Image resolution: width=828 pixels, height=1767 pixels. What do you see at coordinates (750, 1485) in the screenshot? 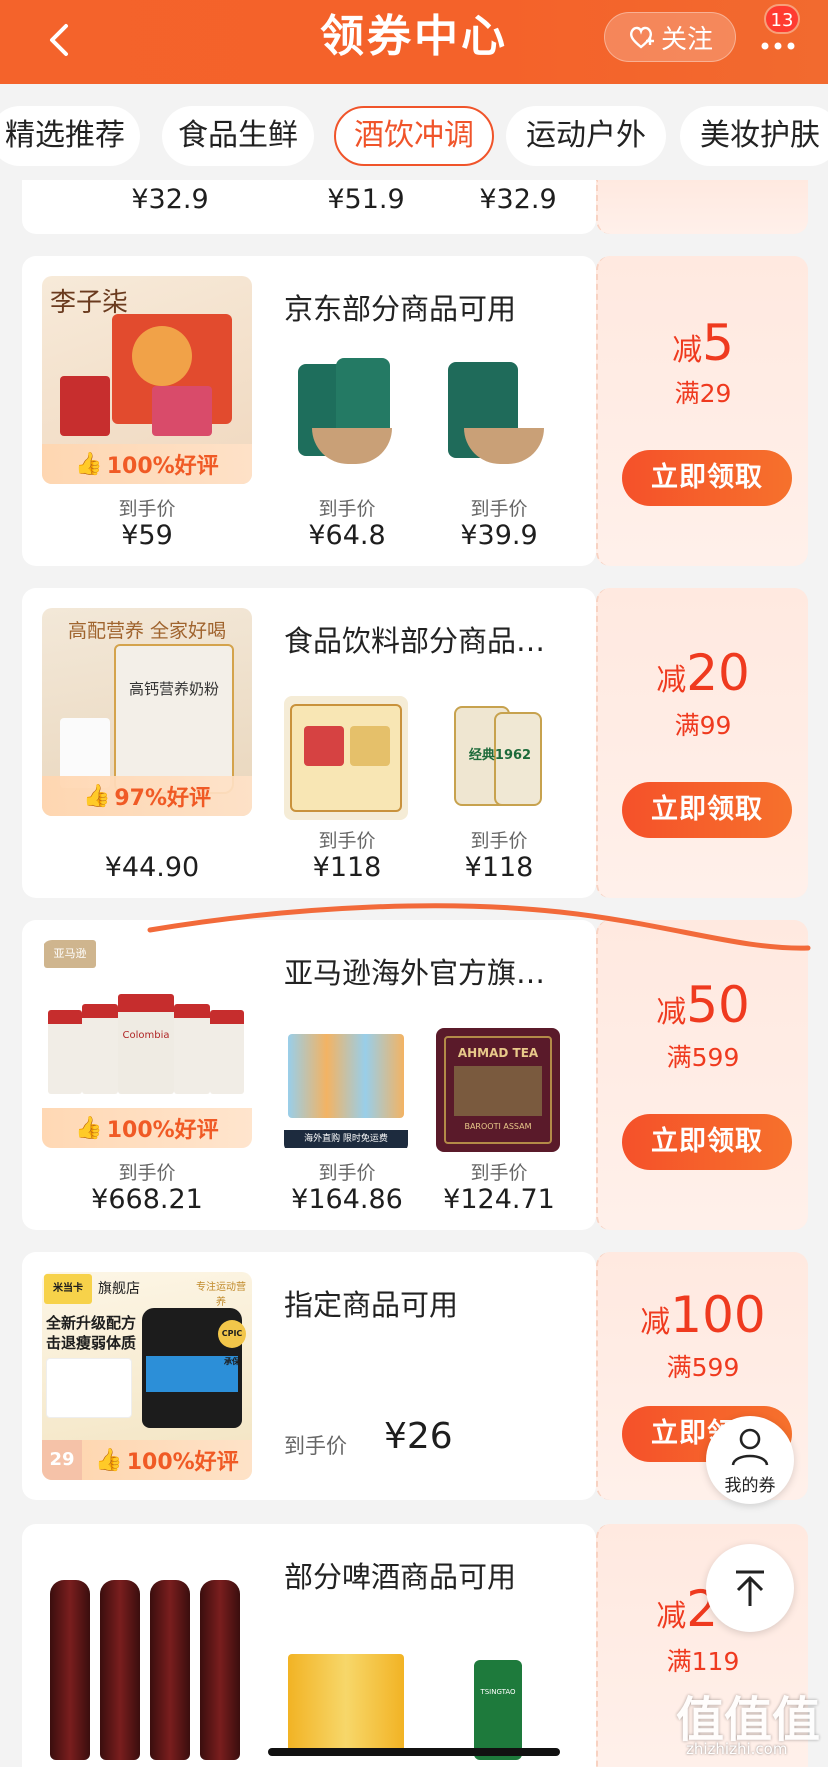
I see `my-coupons-label: 我的券` at bounding box center [750, 1485].